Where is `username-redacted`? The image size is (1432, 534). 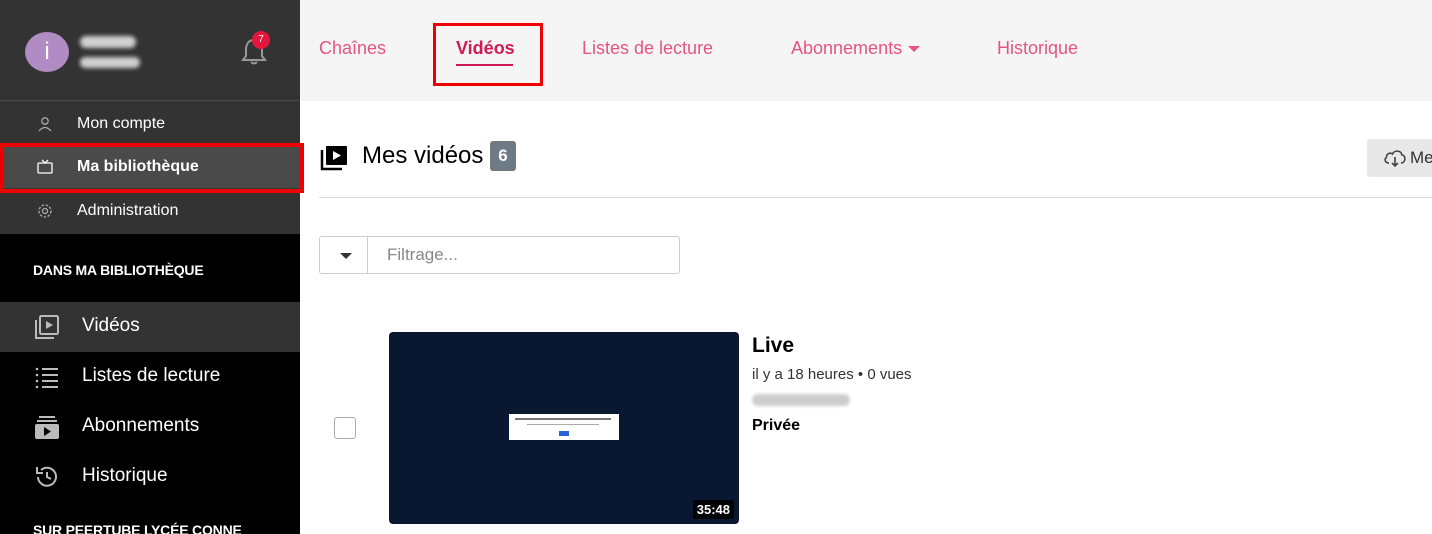
username-redacted is located at coordinates (108, 42).